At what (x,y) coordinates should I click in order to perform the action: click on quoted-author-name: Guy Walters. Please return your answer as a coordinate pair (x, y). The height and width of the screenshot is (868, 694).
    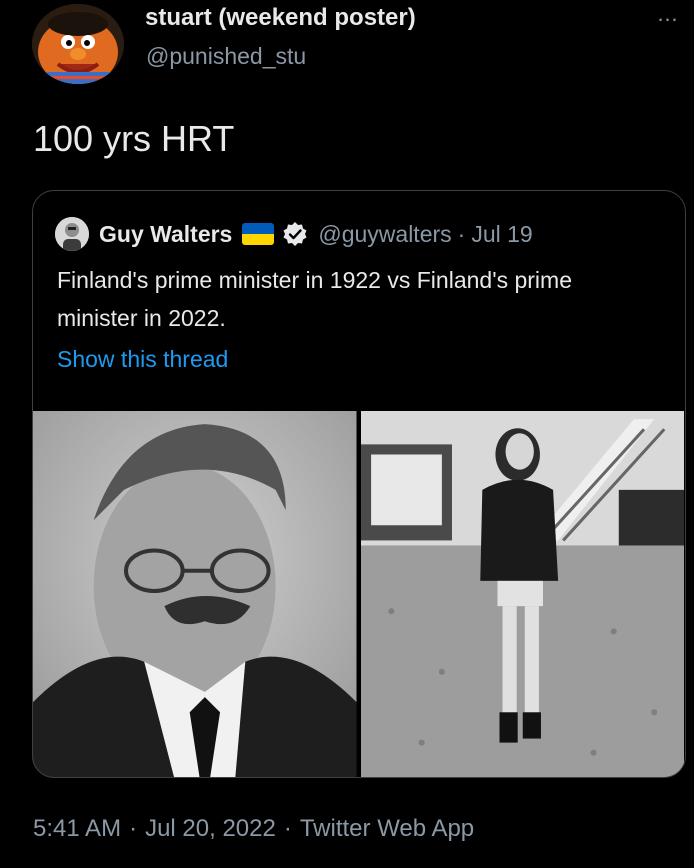
    Looking at the image, I should click on (165, 234).